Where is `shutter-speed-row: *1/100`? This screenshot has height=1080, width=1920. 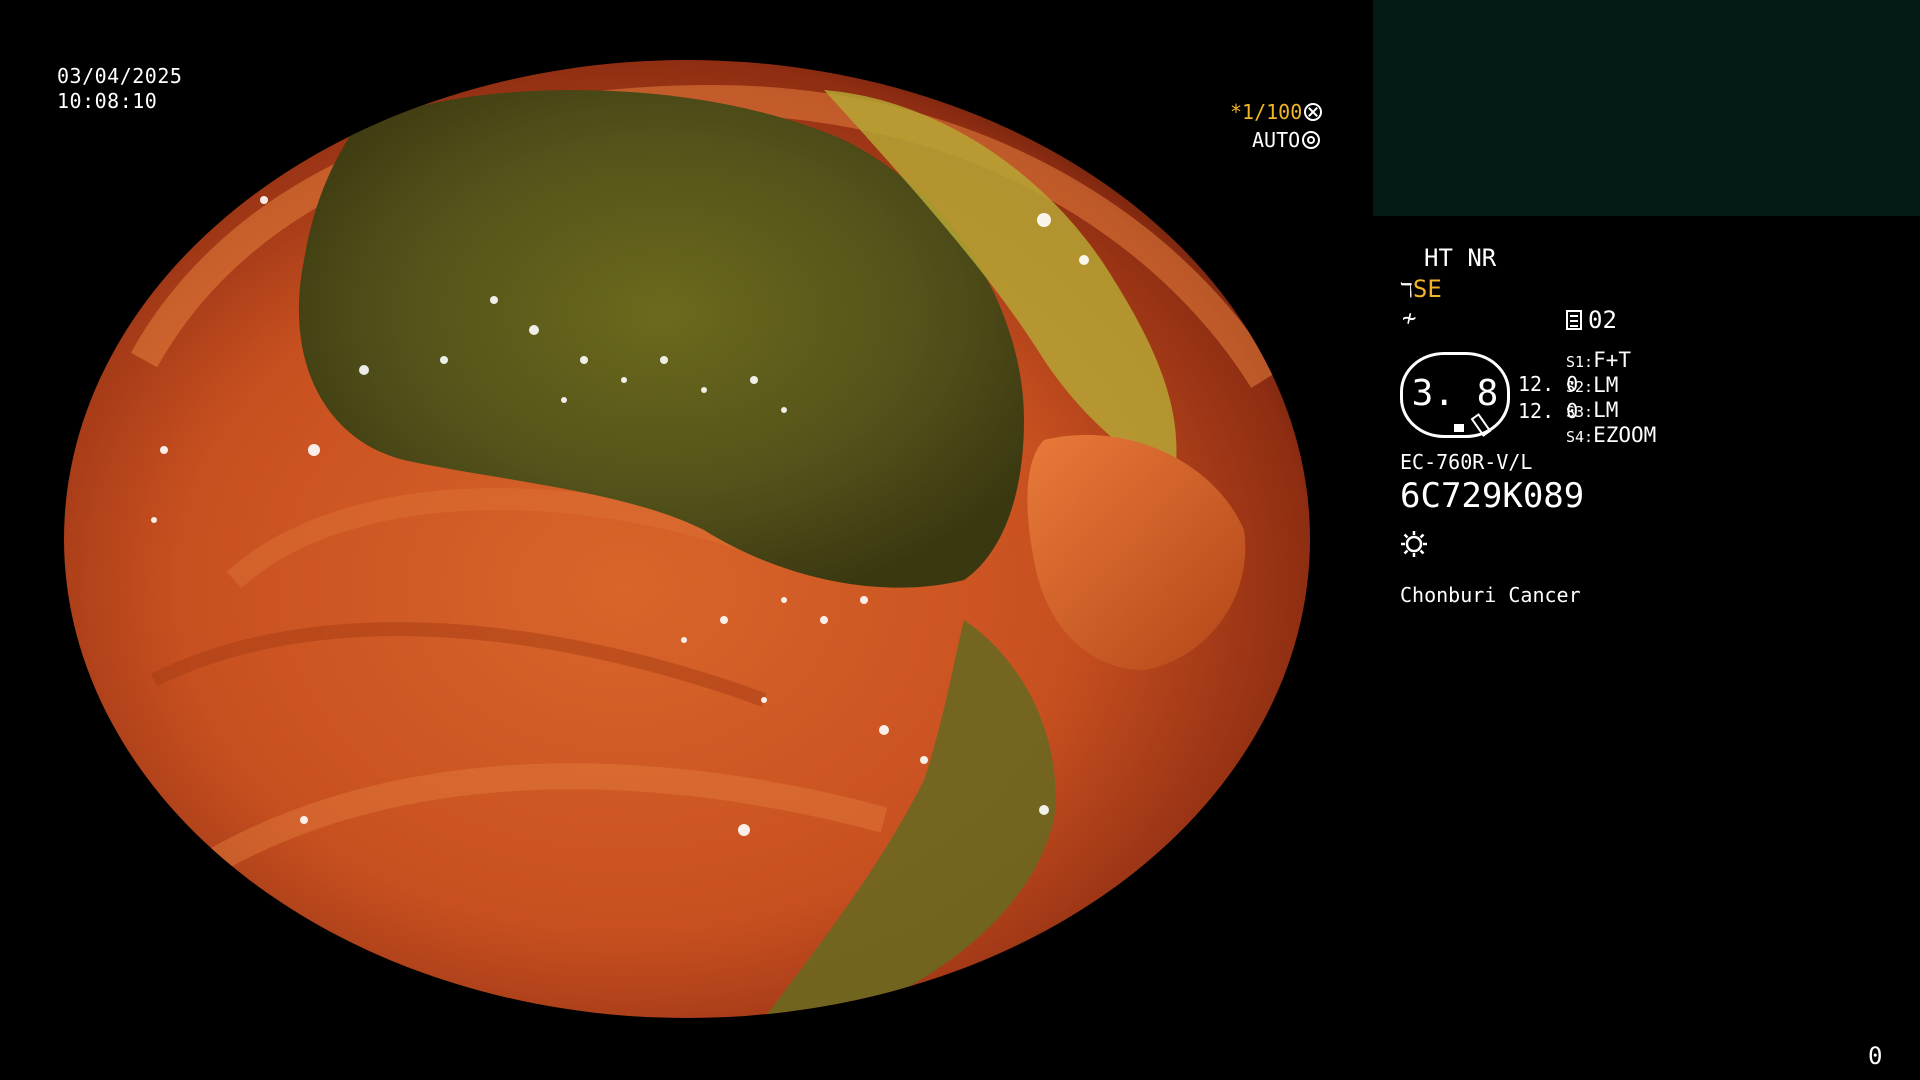 shutter-speed-row: *1/100 is located at coordinates (1276, 112).